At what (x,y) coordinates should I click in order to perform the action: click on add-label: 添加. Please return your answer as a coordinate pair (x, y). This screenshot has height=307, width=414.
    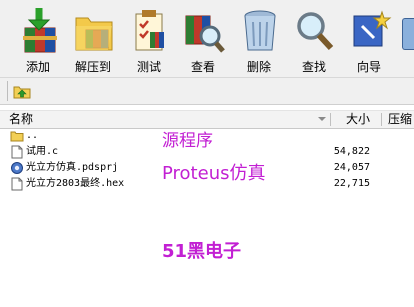
    Looking at the image, I should click on (37, 67).